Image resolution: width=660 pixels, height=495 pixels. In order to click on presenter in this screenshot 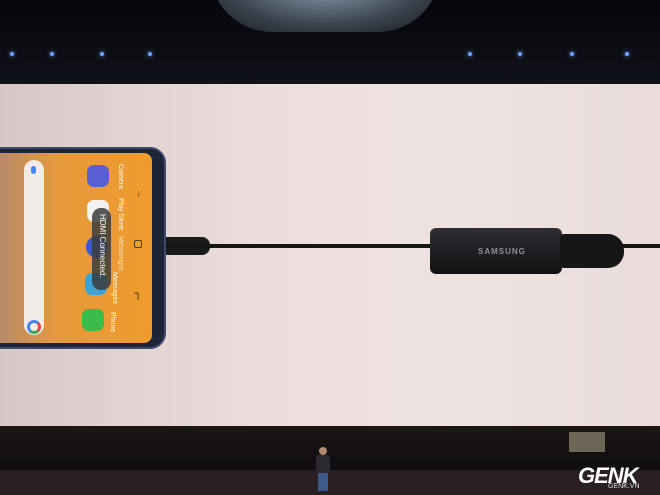, I will do `click(323, 469)`.